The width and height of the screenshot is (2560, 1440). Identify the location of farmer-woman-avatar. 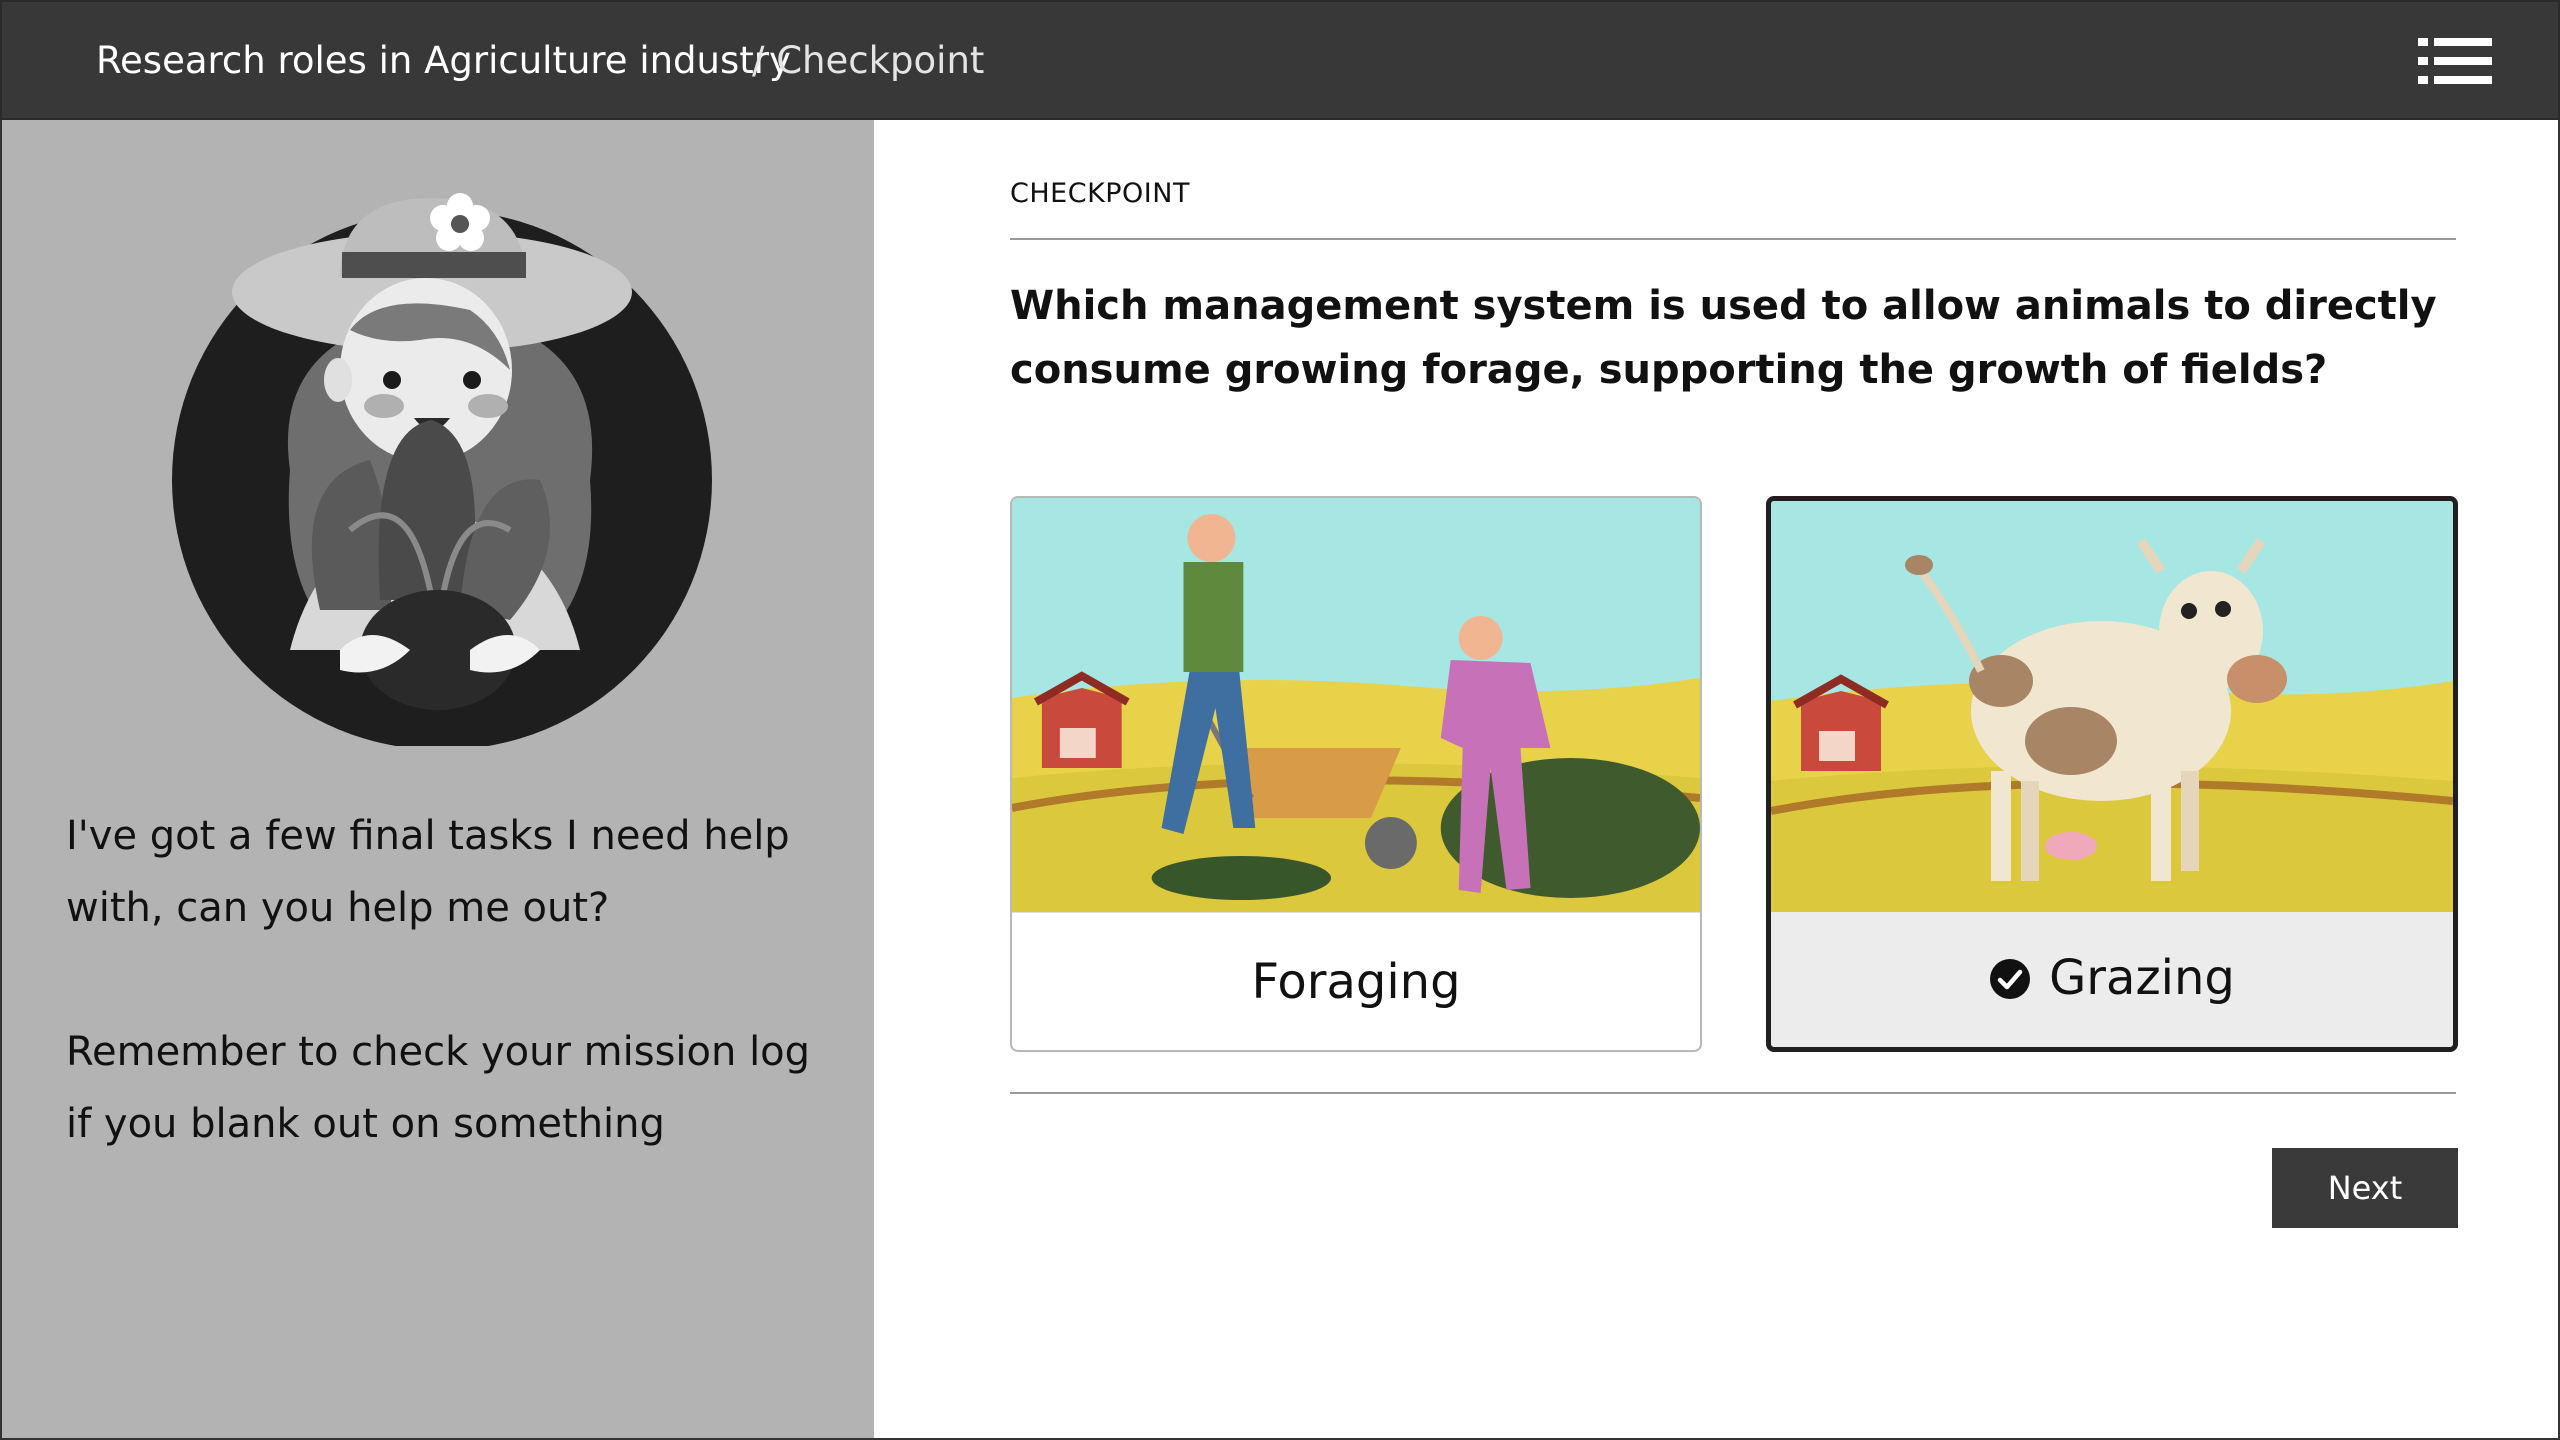
(443, 465).